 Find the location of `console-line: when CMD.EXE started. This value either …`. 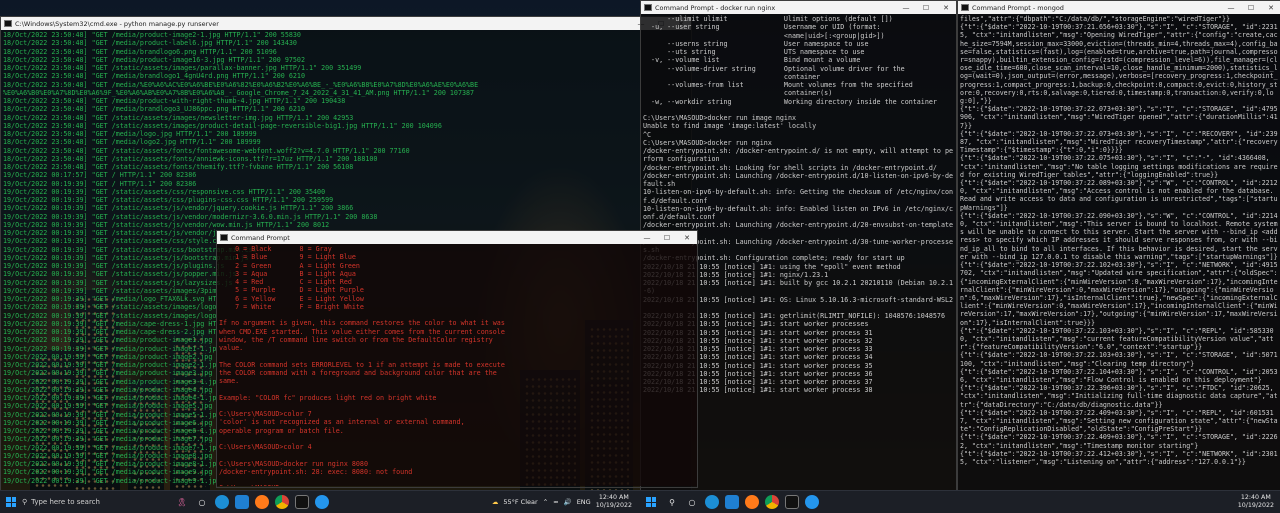

console-line: when CMD.EXE started. This value either … is located at coordinates (362, 331).